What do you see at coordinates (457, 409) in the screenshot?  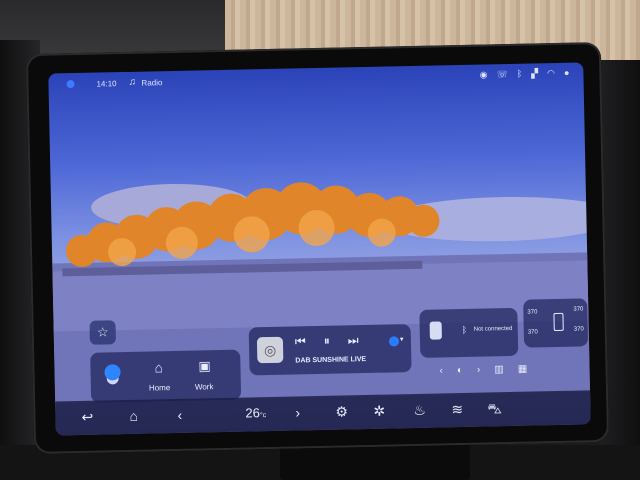 I see `defrost-icon: ≋` at bounding box center [457, 409].